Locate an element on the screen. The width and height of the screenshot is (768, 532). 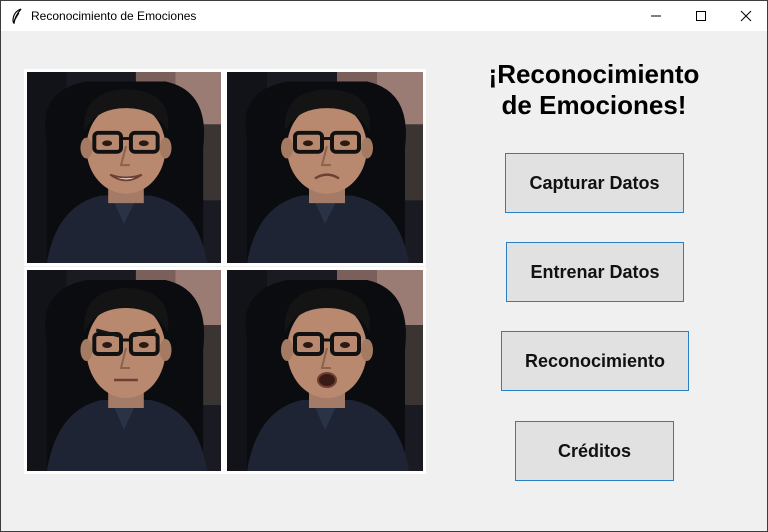
minimize-icon is located at coordinates (656, 16).